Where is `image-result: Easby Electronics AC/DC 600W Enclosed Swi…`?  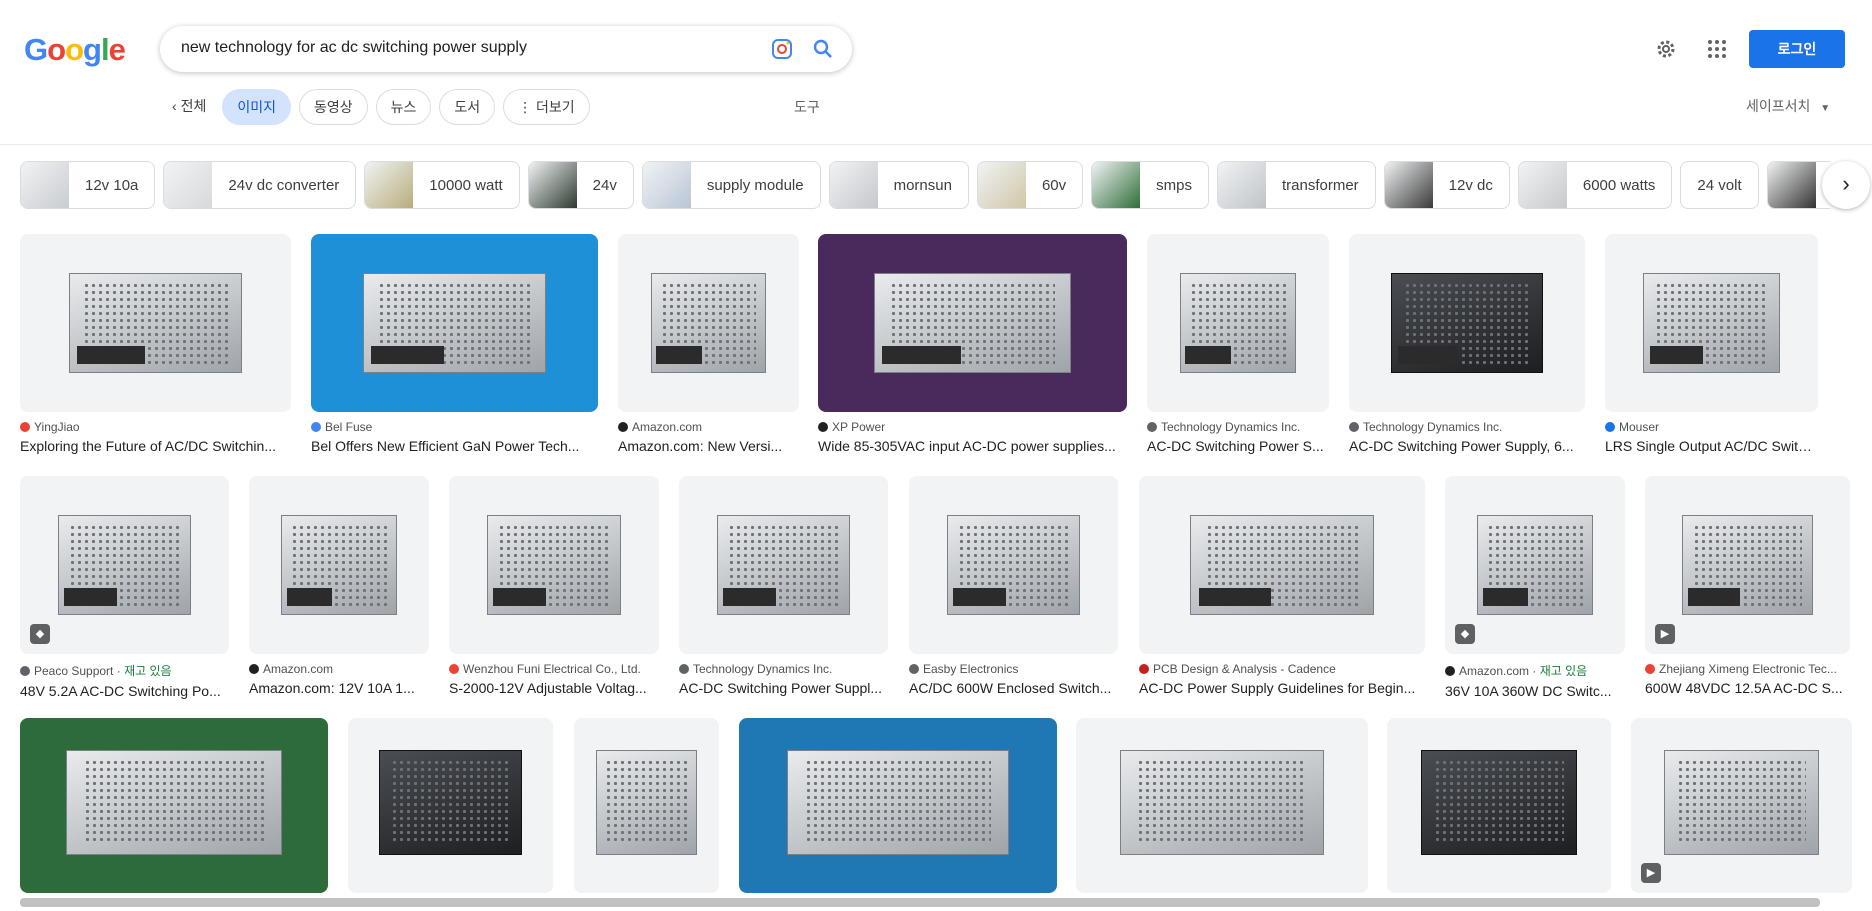
image-result: Easby Electronics AC/DC 600W Enclosed Swi… is located at coordinates (1013, 586).